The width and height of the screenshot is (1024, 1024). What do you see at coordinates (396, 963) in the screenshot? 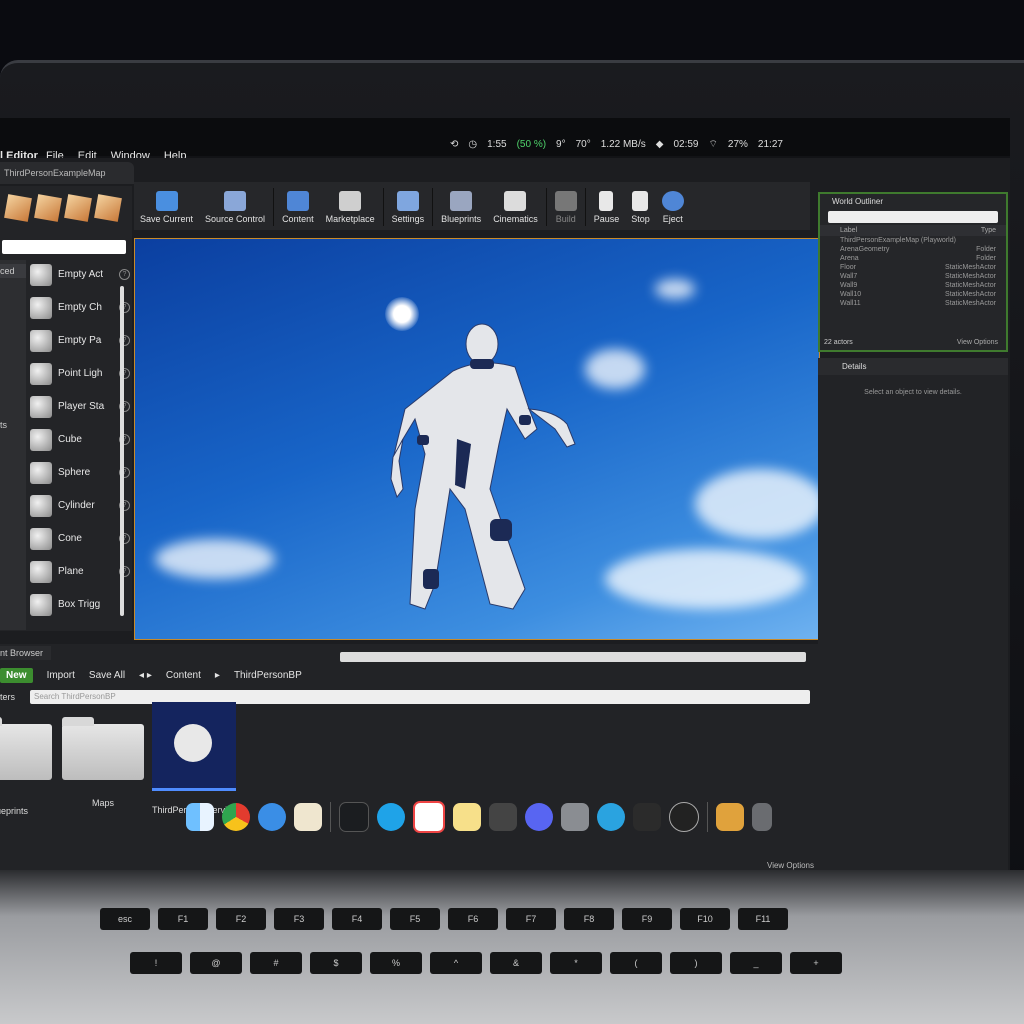
I see `keyboard-key: %` at bounding box center [396, 963].